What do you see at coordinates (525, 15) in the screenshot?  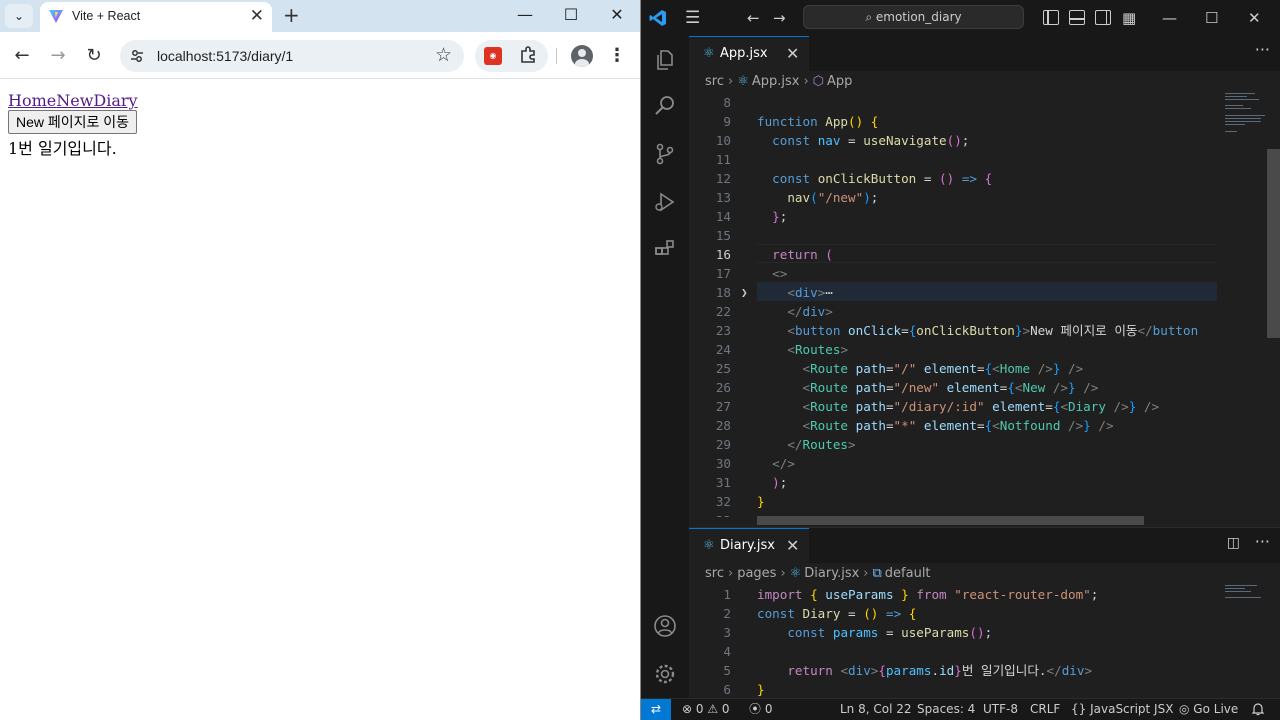 I see `minimize-icon: —` at bounding box center [525, 15].